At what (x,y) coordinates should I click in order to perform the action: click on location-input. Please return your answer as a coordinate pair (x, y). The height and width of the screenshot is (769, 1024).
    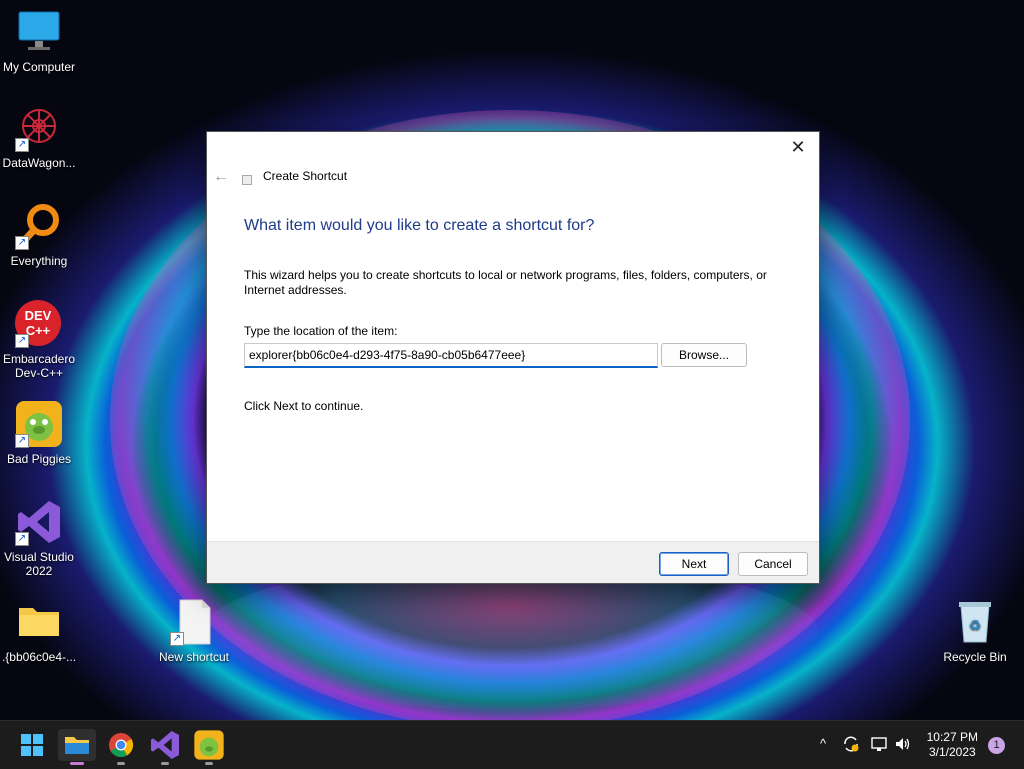
    Looking at the image, I should click on (451, 355).